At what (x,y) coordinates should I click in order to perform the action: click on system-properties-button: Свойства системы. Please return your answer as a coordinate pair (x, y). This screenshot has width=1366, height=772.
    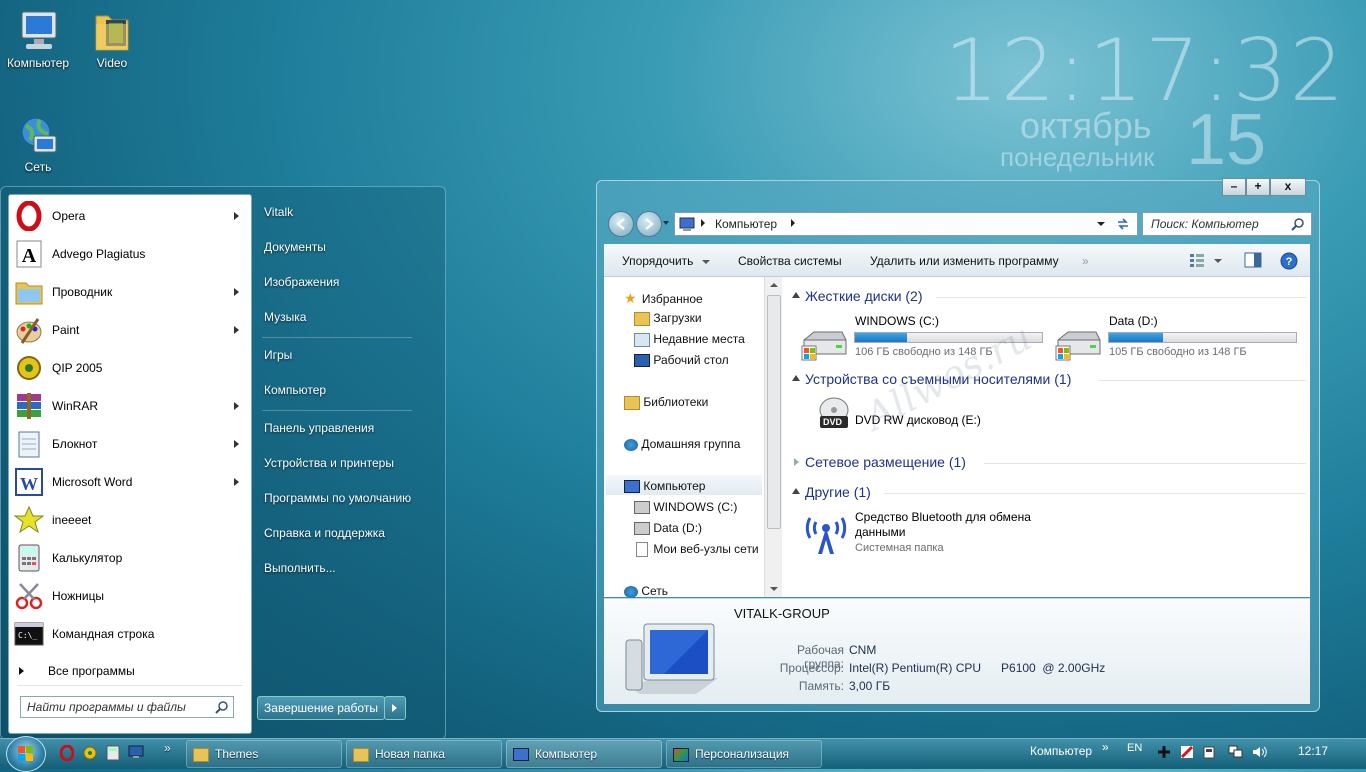
    Looking at the image, I should click on (790, 261).